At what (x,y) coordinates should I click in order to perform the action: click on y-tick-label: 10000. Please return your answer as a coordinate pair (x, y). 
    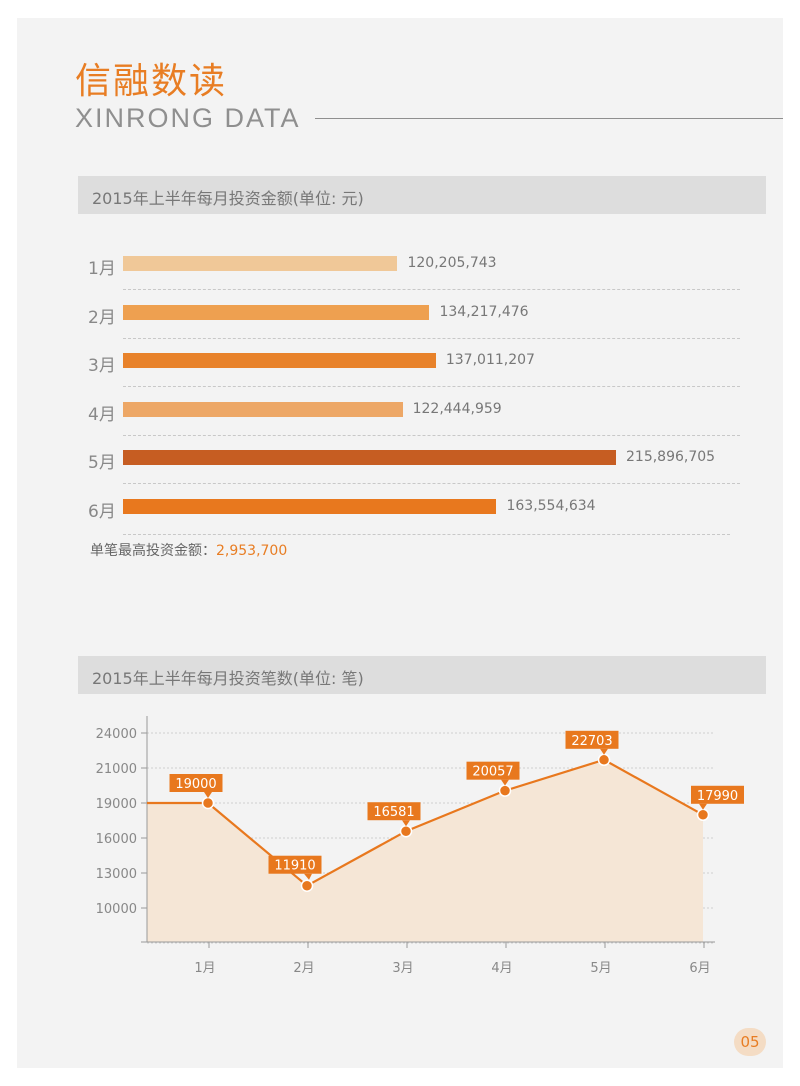
    Looking at the image, I should click on (116, 909).